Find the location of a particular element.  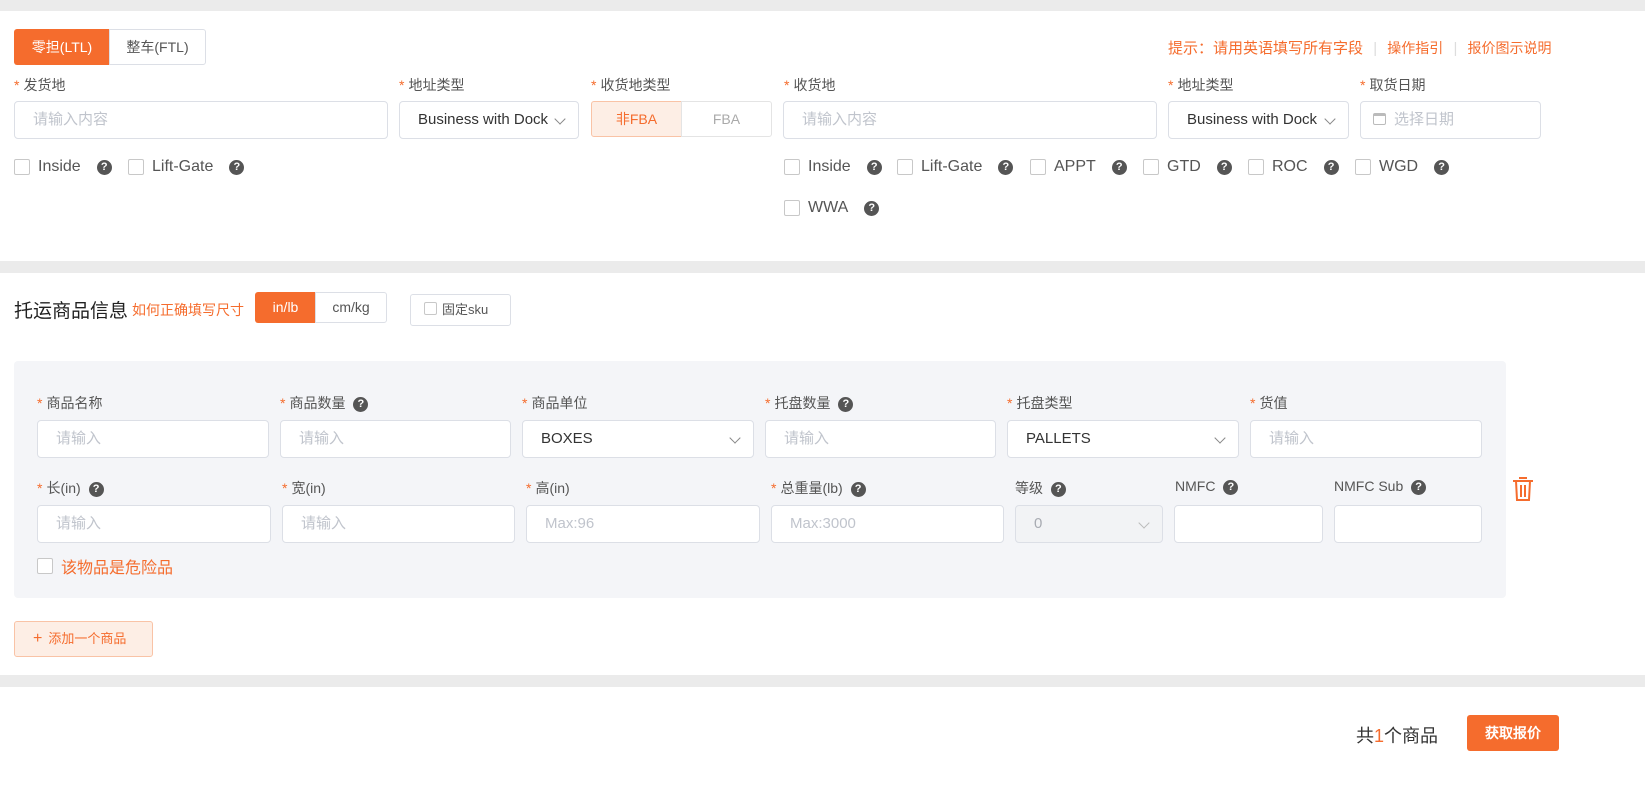

english-tip: 提示：请用英语填写所有字段 is located at coordinates (1266, 48).